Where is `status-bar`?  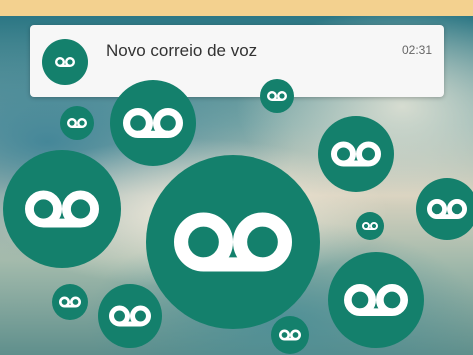
status-bar is located at coordinates (236, 8).